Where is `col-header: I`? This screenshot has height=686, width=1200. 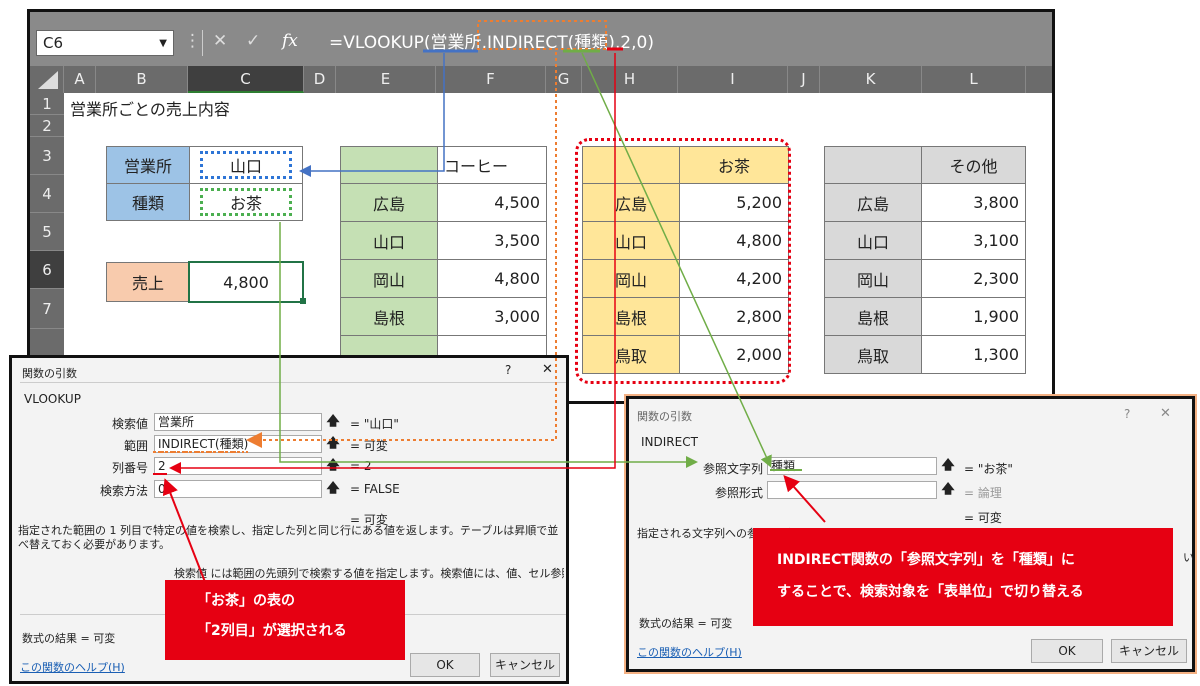
col-header: I is located at coordinates (733, 79).